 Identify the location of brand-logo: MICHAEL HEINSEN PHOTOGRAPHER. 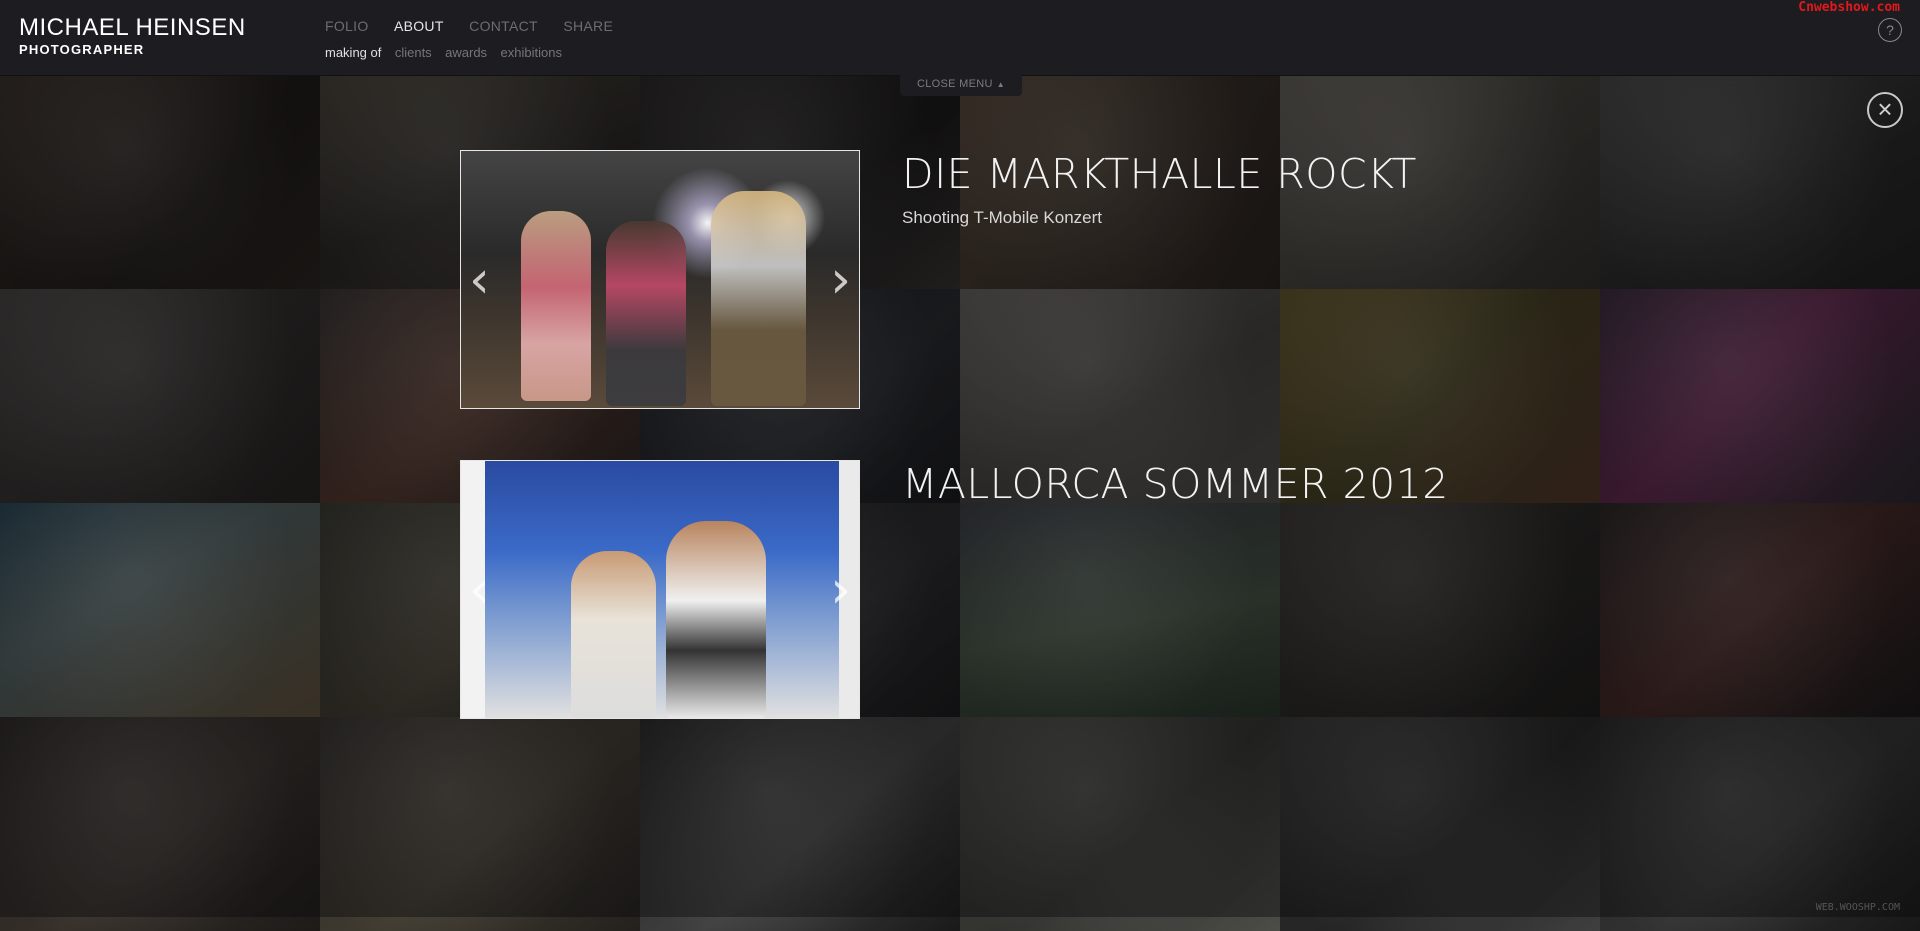
(132, 36).